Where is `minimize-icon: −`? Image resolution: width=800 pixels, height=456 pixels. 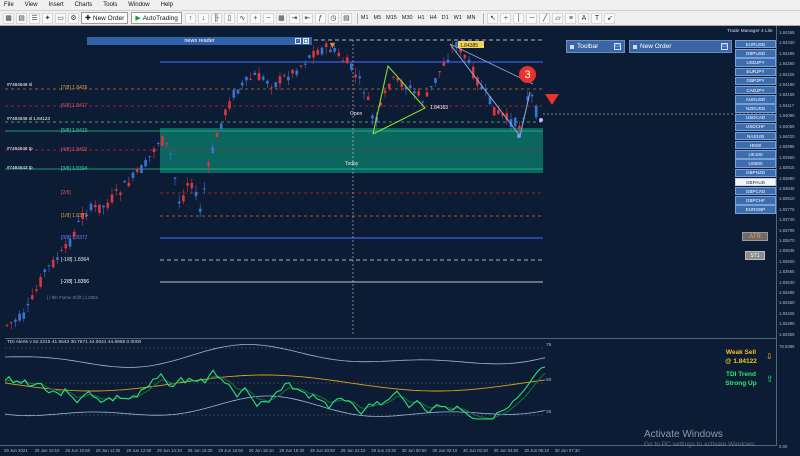 minimize-icon: − is located at coordinates (298, 41).